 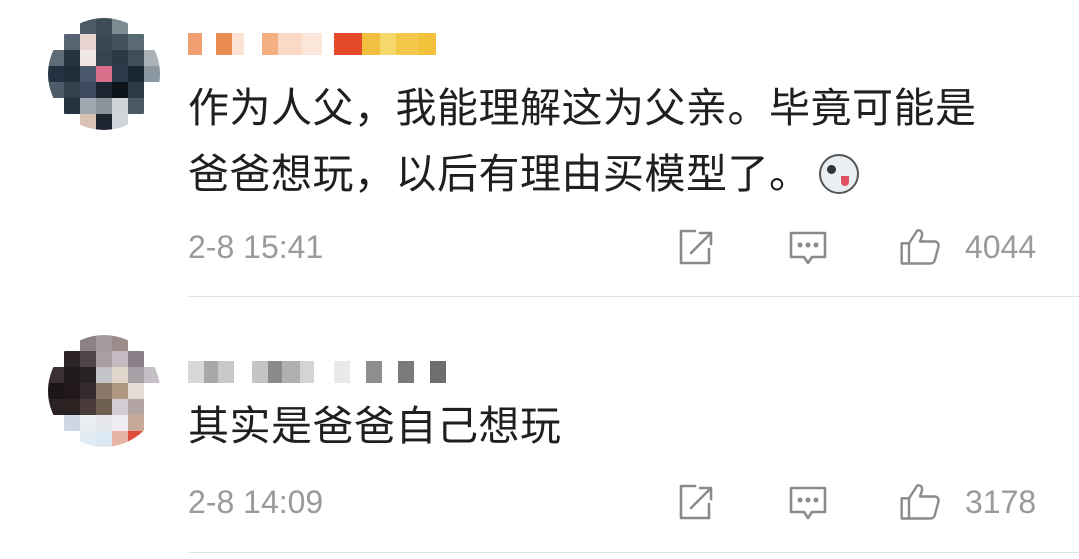 What do you see at coordinates (838, 174) in the screenshot?
I see `husky-emoji-icon` at bounding box center [838, 174].